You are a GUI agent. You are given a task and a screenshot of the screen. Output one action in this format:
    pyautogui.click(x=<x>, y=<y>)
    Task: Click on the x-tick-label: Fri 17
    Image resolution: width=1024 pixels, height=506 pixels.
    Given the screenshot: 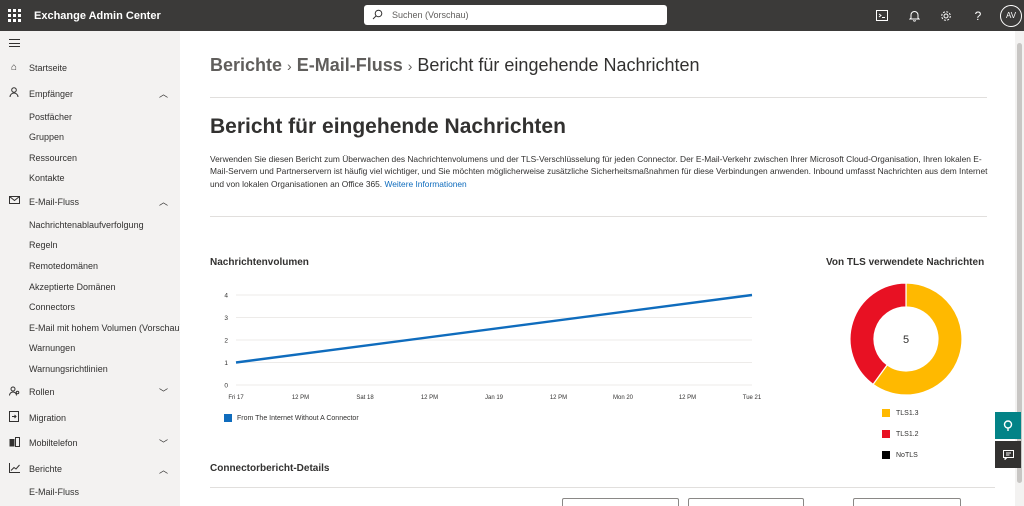 What is the action you would take?
    pyautogui.click(x=236, y=398)
    